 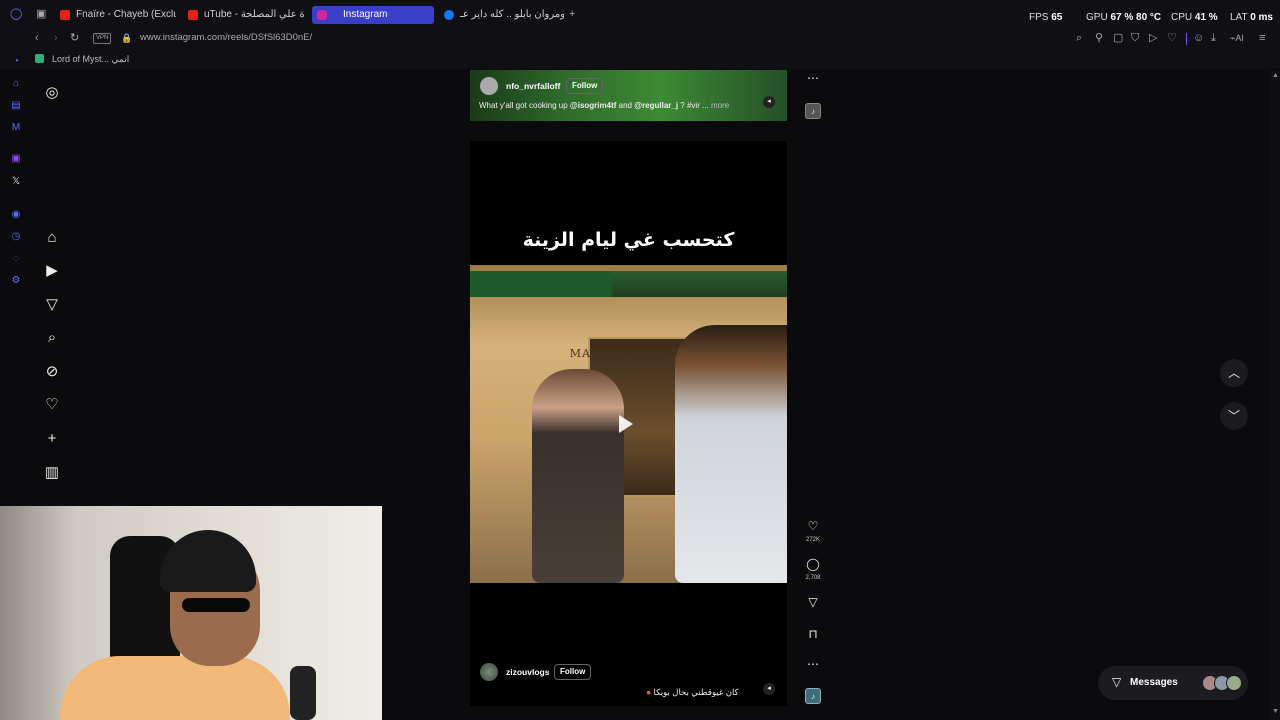 I want to click on cpu-value: 41 %, so click(x=1206, y=17).